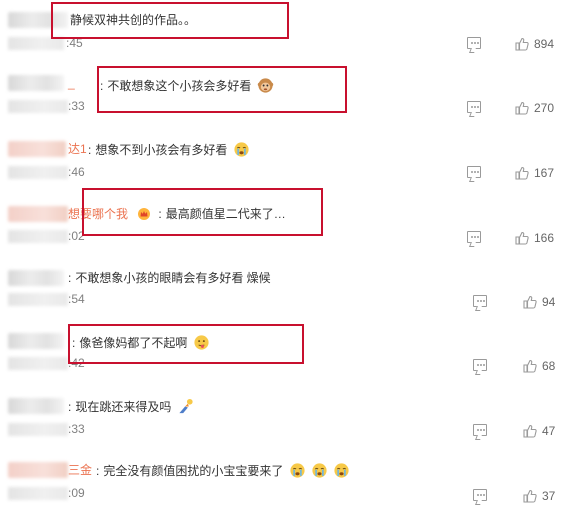  What do you see at coordinates (549, 366) in the screenshot?
I see `like-count: 68` at bounding box center [549, 366].